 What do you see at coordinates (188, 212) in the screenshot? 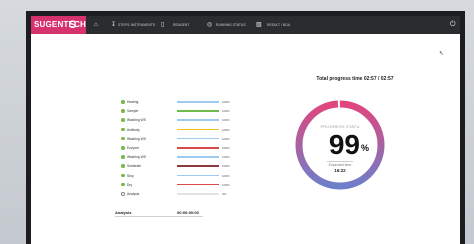
I see `analysis-time: 00:00:00:00` at bounding box center [188, 212].